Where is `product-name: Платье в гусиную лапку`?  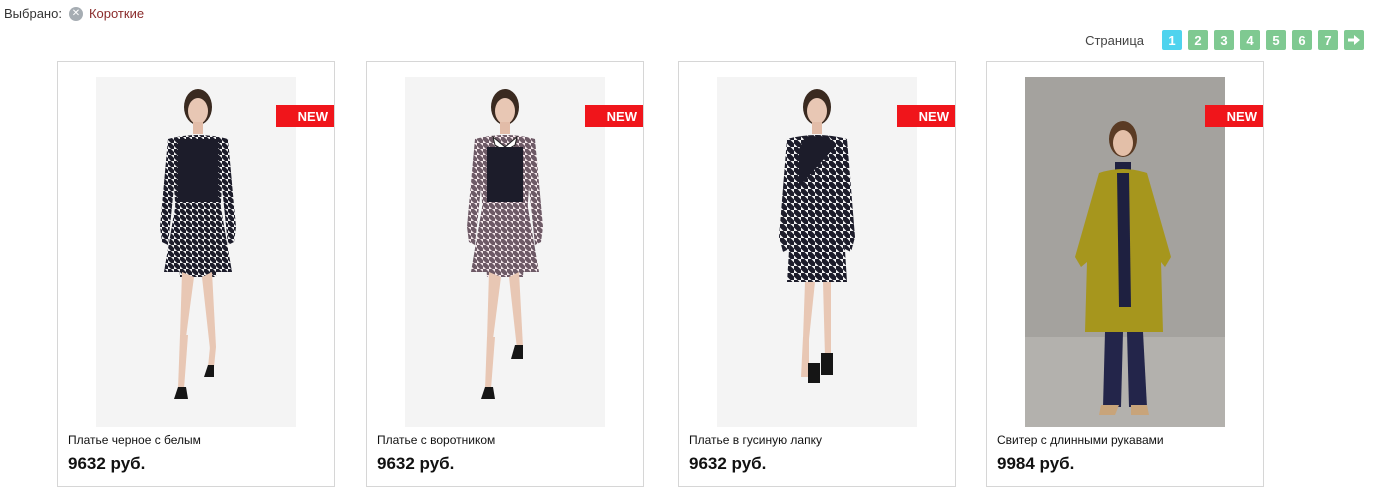
product-name: Платье в гусиную лапку is located at coordinates (755, 440).